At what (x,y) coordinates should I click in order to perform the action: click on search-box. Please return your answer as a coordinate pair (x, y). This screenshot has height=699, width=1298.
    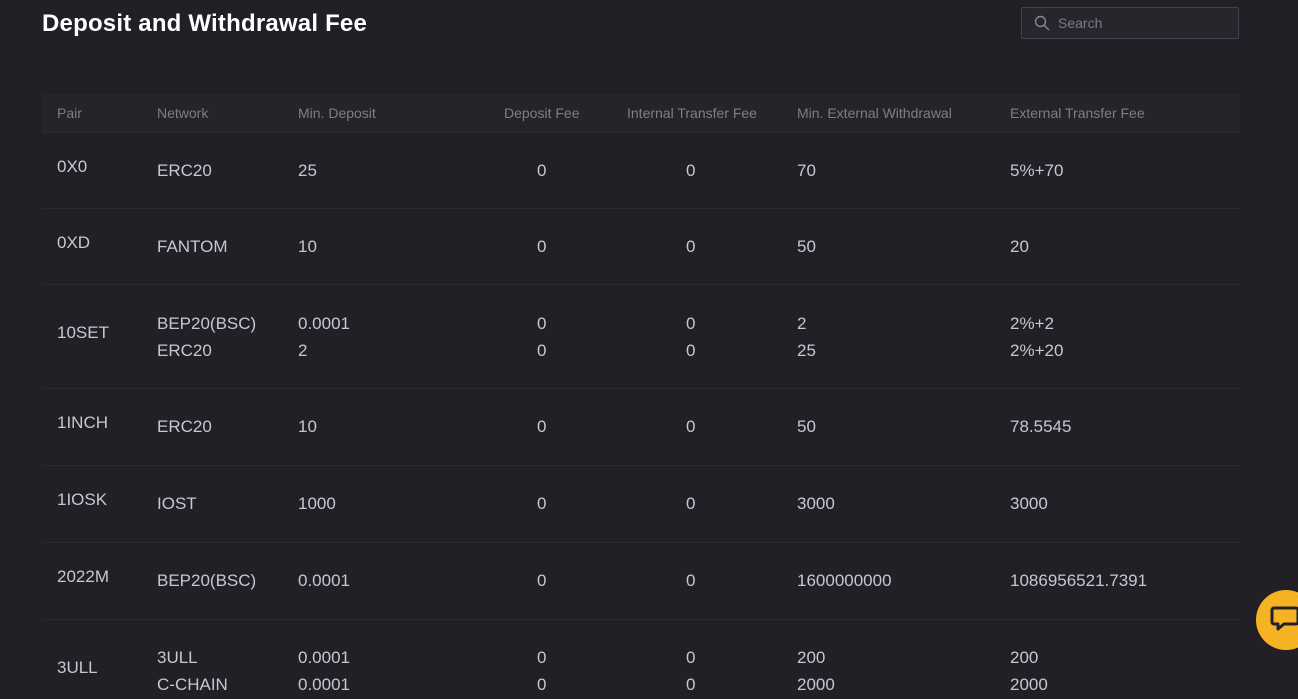
    Looking at the image, I should click on (1130, 23).